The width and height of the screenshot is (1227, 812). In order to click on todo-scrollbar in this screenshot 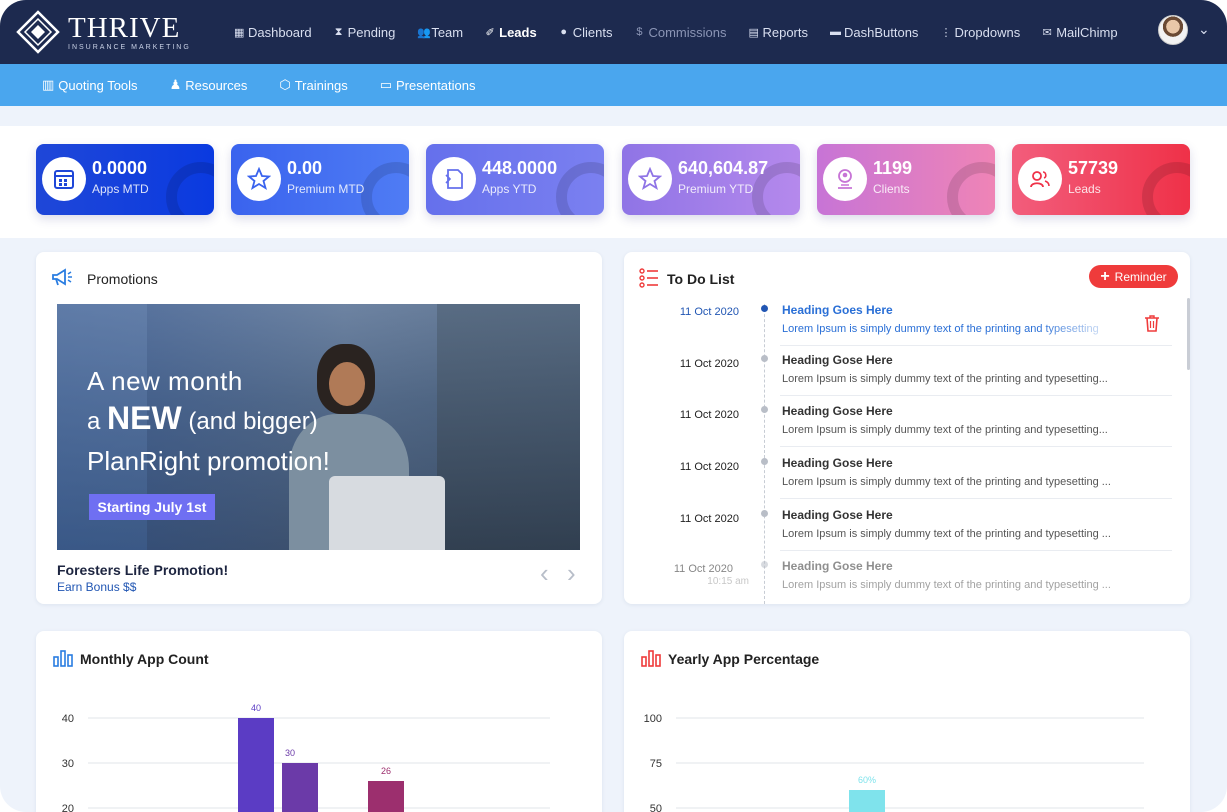, I will do `click(1188, 334)`.